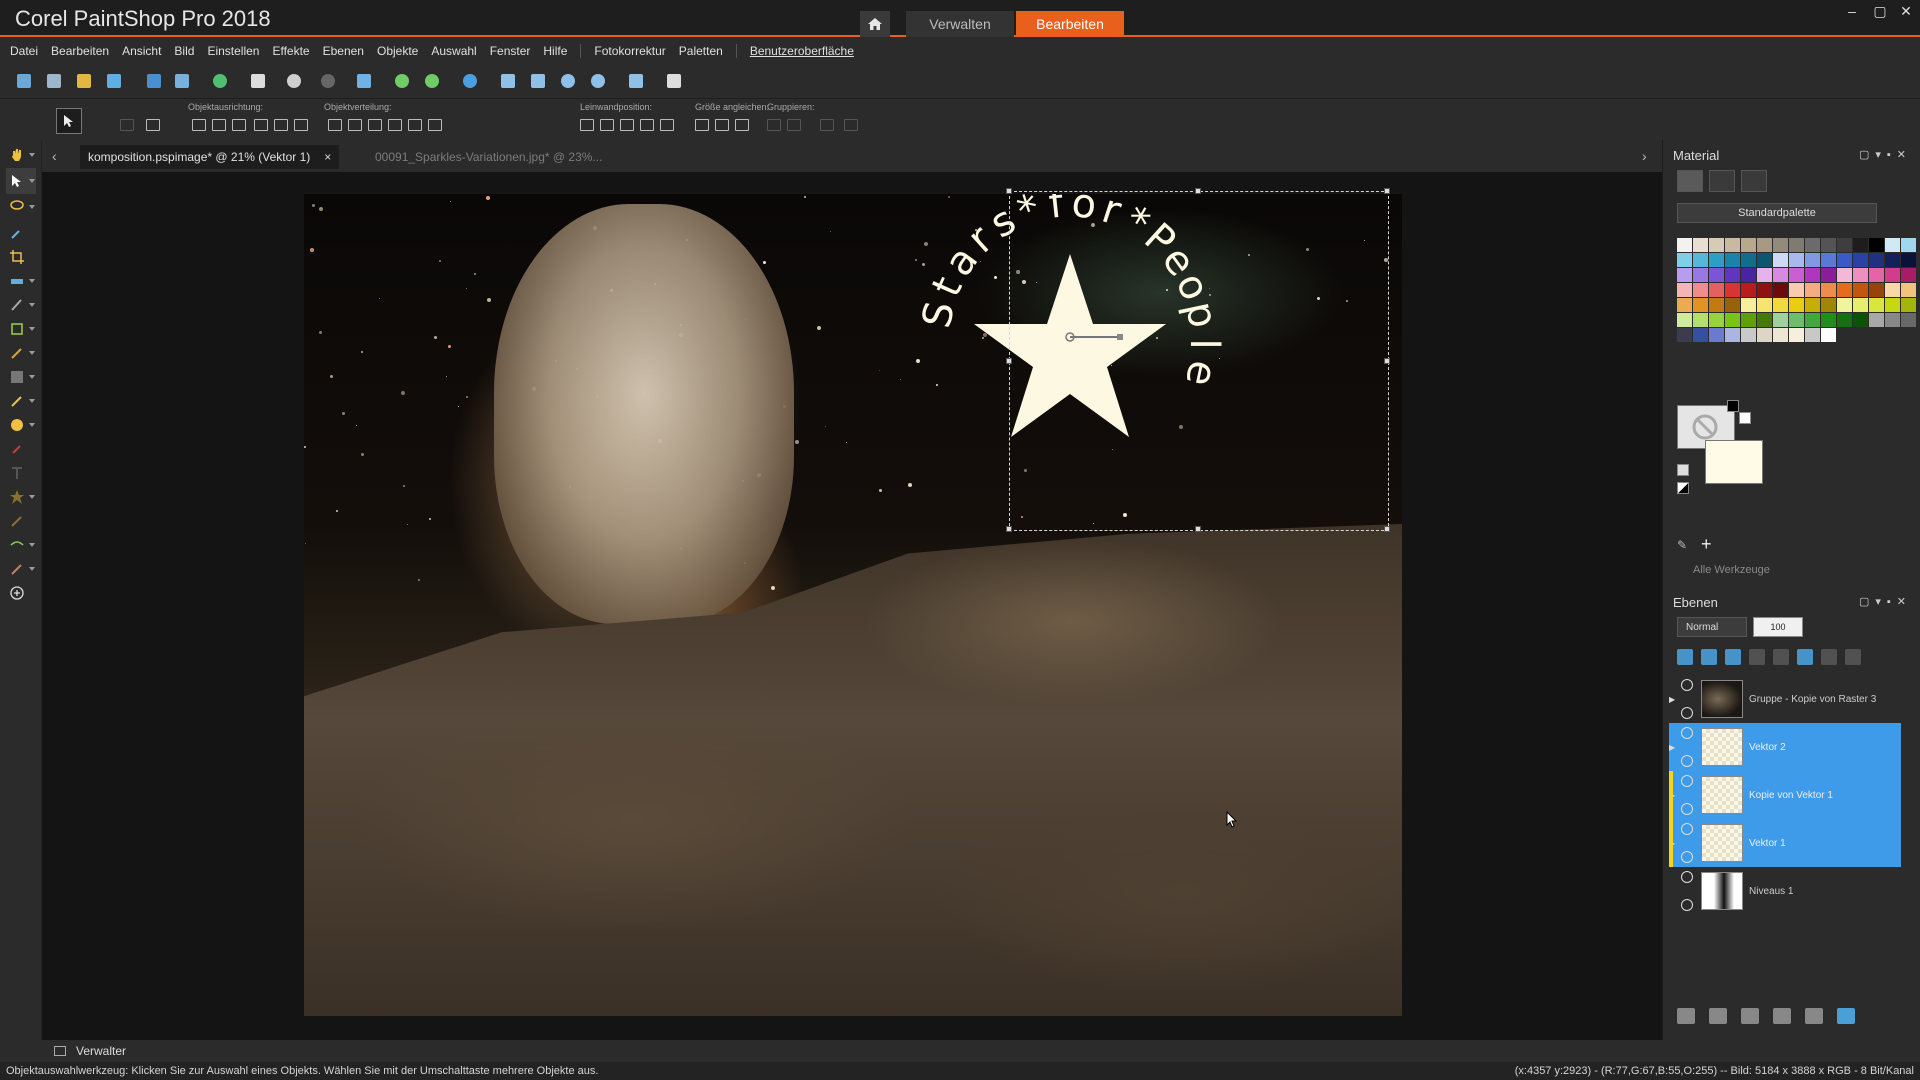 The width and height of the screenshot is (1920, 1080). What do you see at coordinates (1683, 470) in the screenshot?
I see `swap-colors-icon` at bounding box center [1683, 470].